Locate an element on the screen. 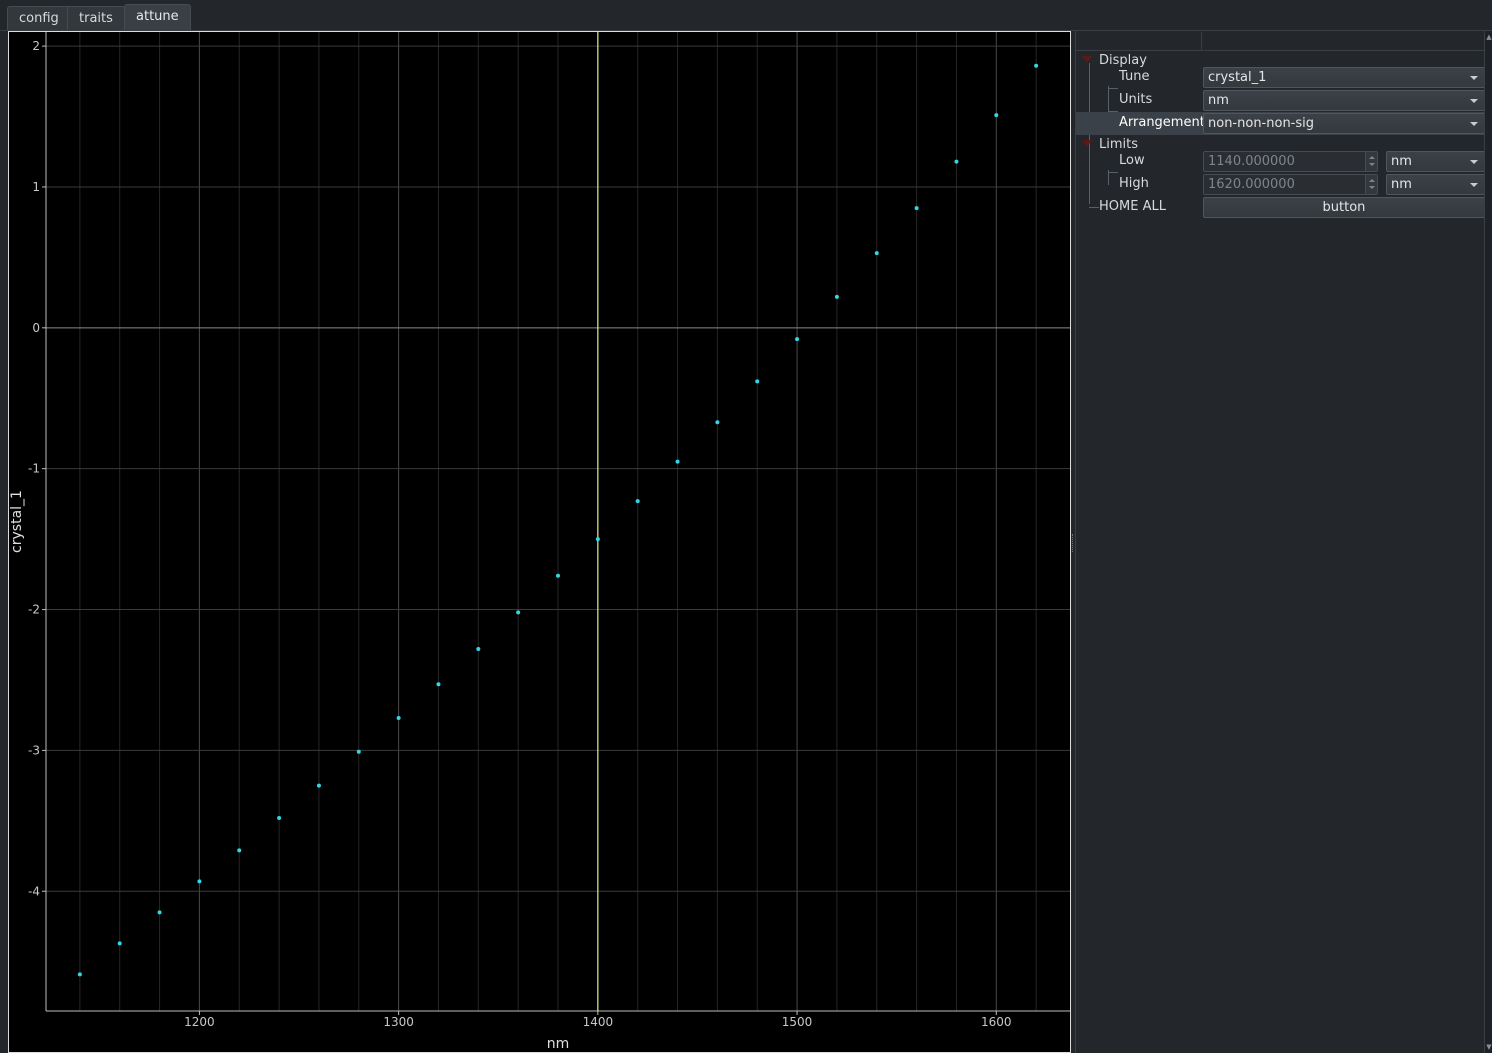  x-tick-label: 1400 is located at coordinates (598, 1022).